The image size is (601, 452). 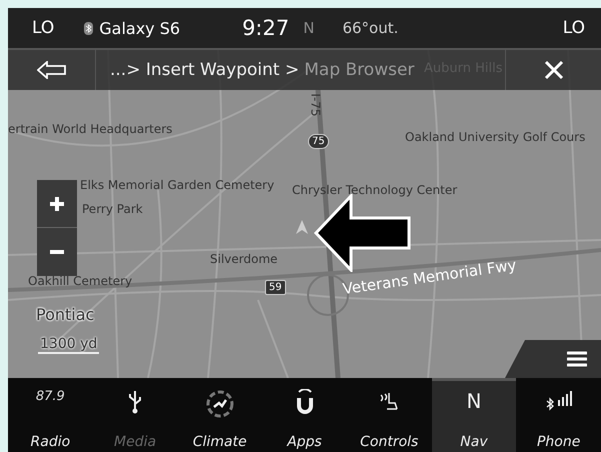 I want to click on radio-frequency: 87.9, so click(x=50, y=396).